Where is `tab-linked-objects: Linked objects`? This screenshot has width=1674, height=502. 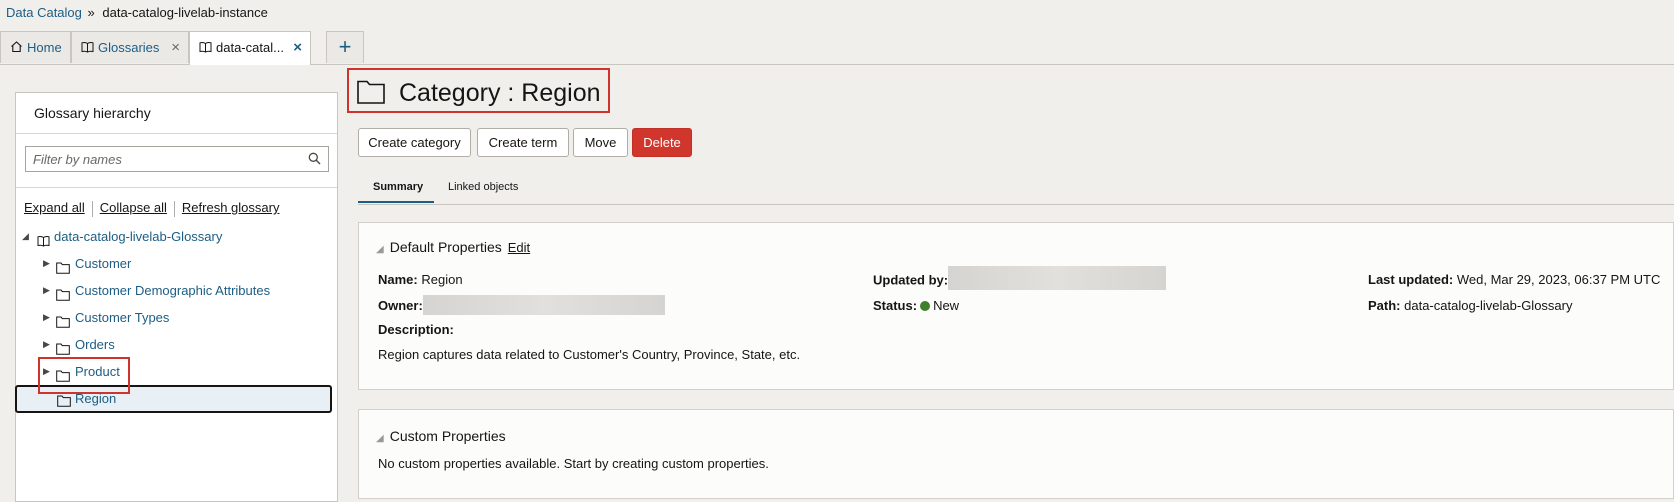 tab-linked-objects: Linked objects is located at coordinates (483, 190).